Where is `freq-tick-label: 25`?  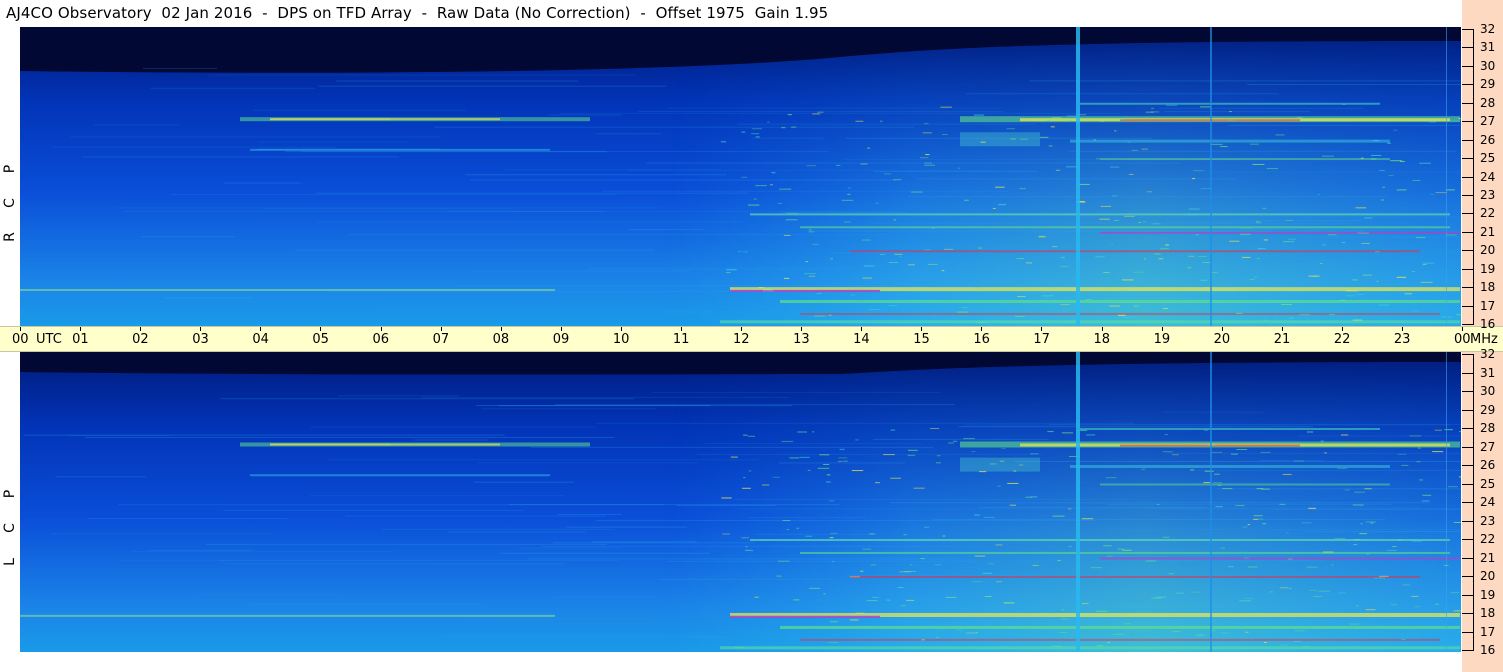
freq-tick-label: 25 is located at coordinates (1488, 158).